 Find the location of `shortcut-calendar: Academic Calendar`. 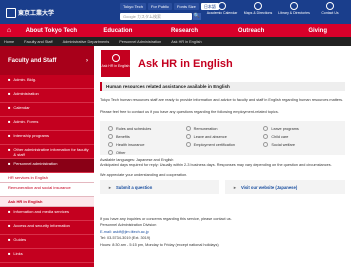

shortcut-calendar: Academic Calendar is located at coordinates (222, 12).